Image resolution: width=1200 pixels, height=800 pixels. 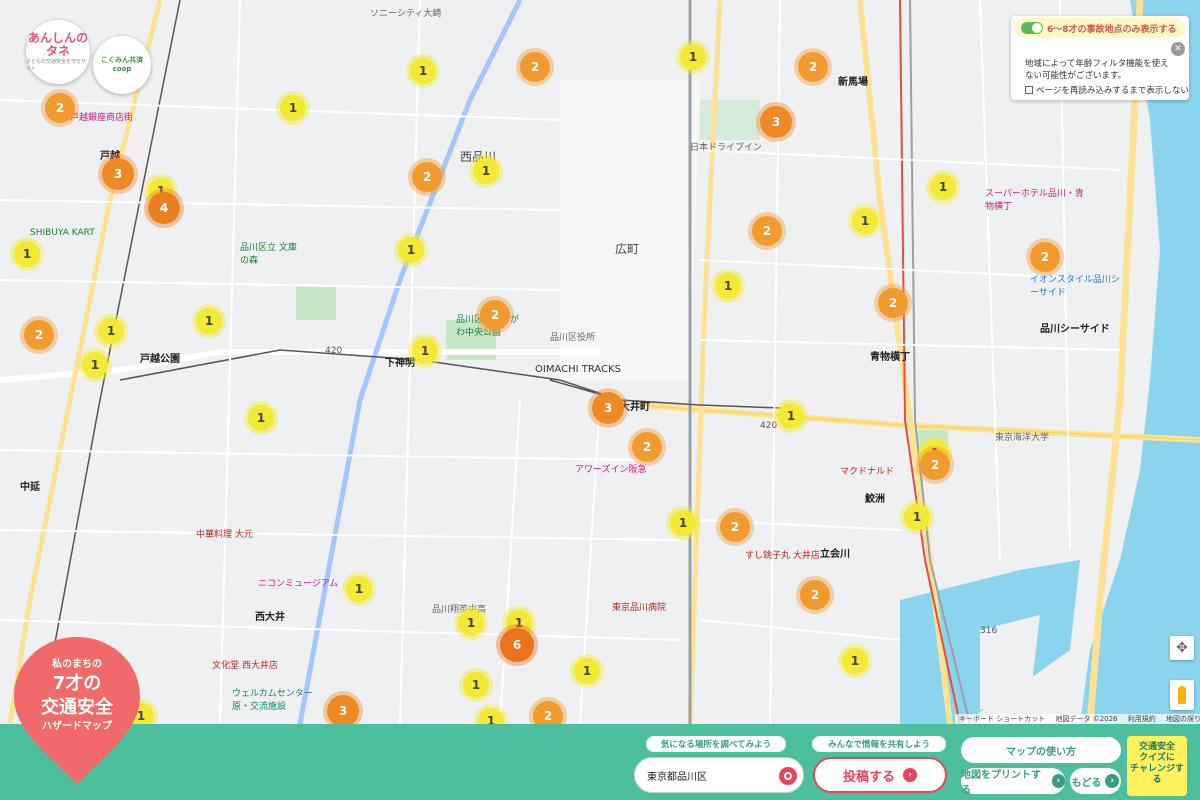 What do you see at coordinates (1013, 782) in the screenshot?
I see `print-map-button: 地図をプリントする ›` at bounding box center [1013, 782].